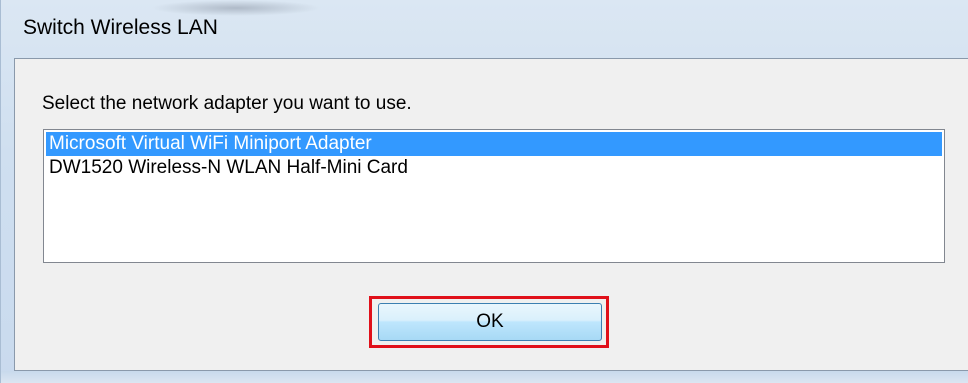  What do you see at coordinates (494, 168) in the screenshot?
I see `list-item-adapter-dw1520: DW1520 Wireless-N WLAN Half-Mini Card` at bounding box center [494, 168].